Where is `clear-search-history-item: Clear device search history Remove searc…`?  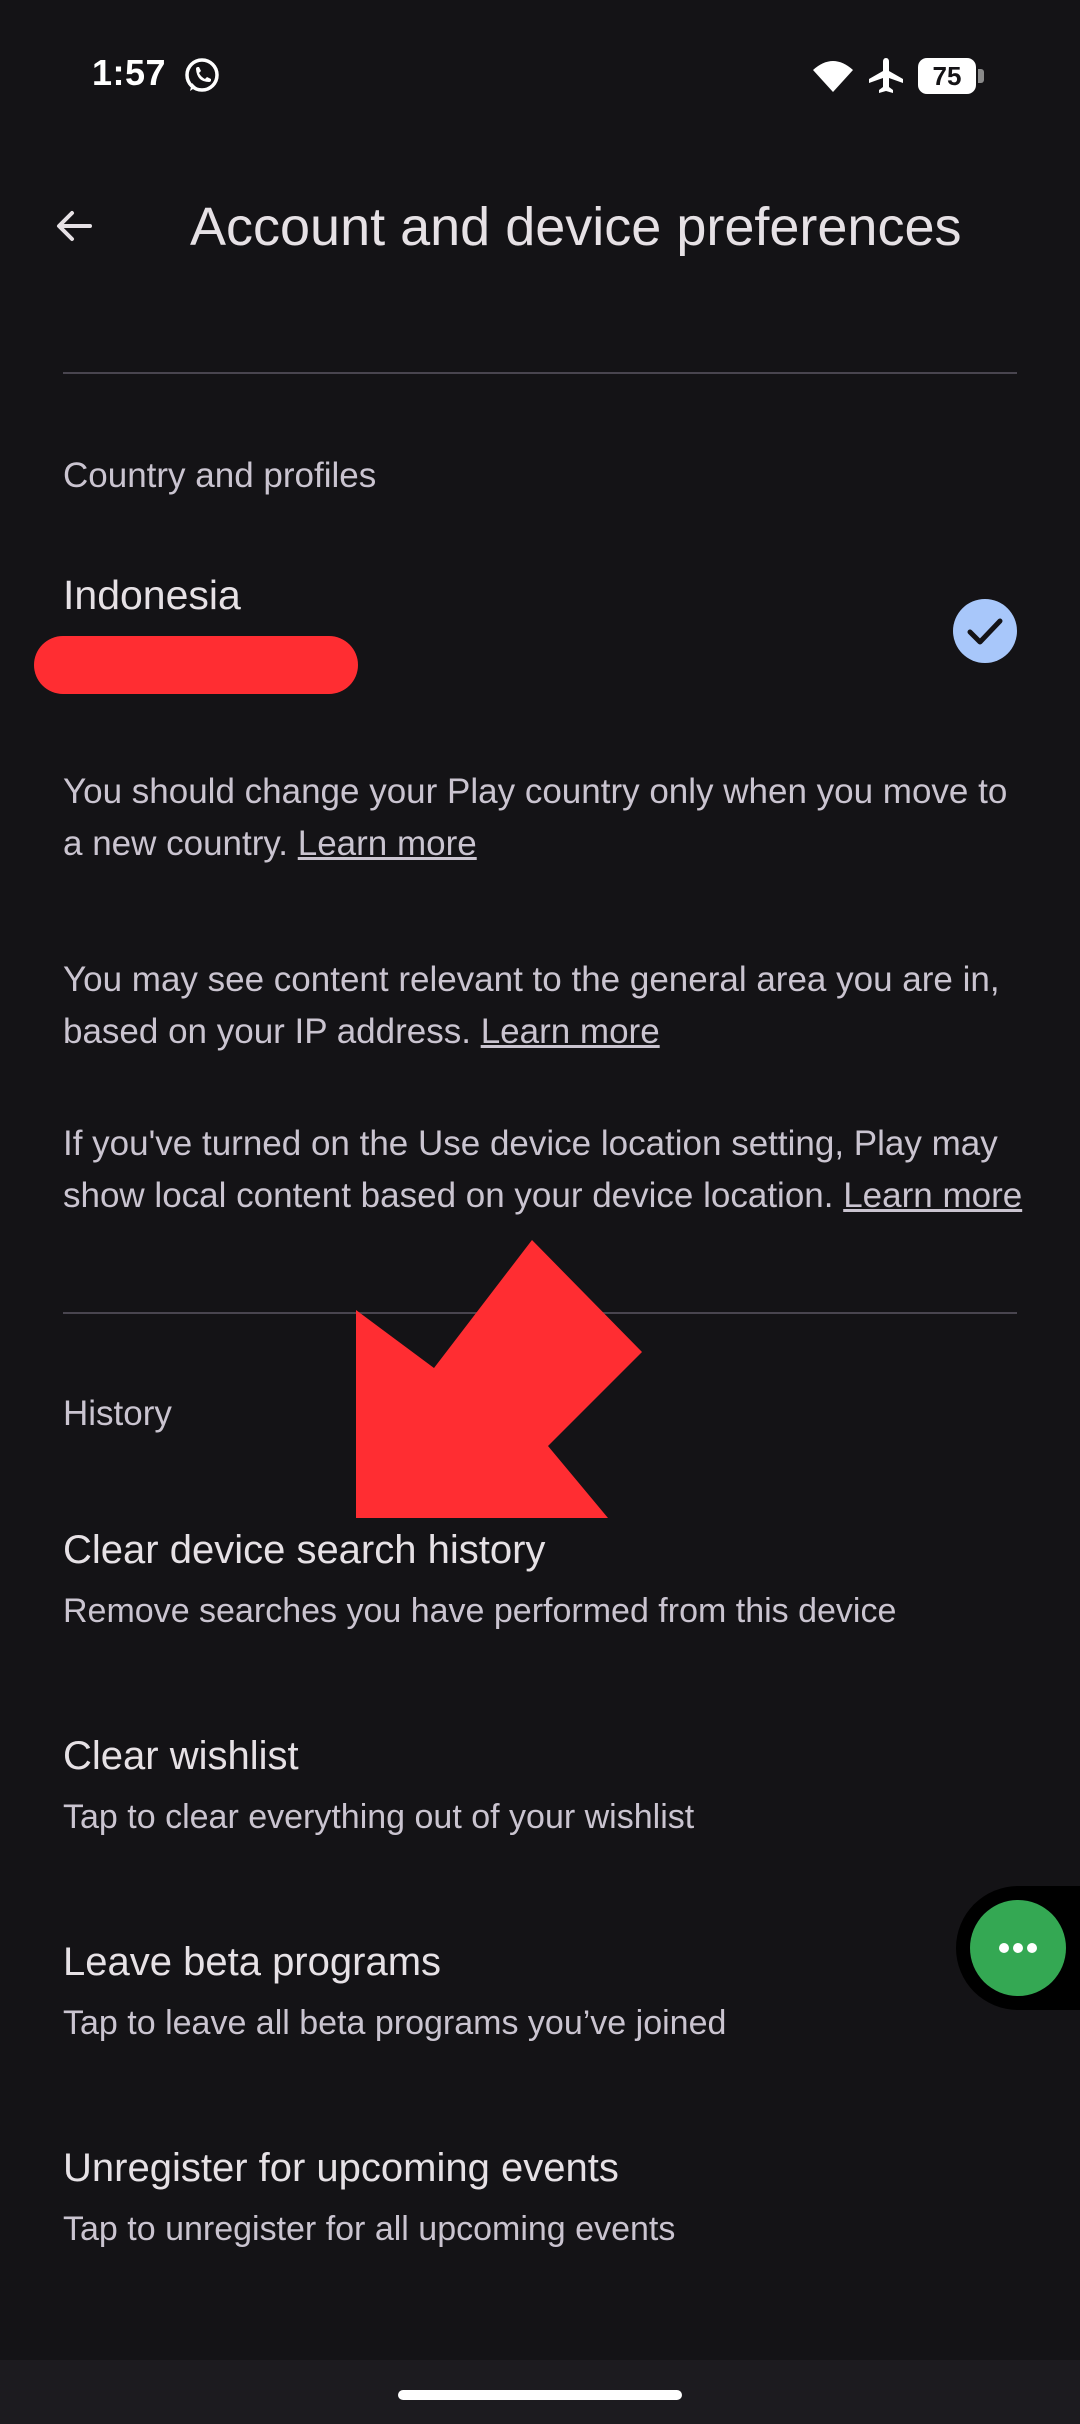
clear-search-history-item: Clear device search history Remove searc… is located at coordinates (540, 1613).